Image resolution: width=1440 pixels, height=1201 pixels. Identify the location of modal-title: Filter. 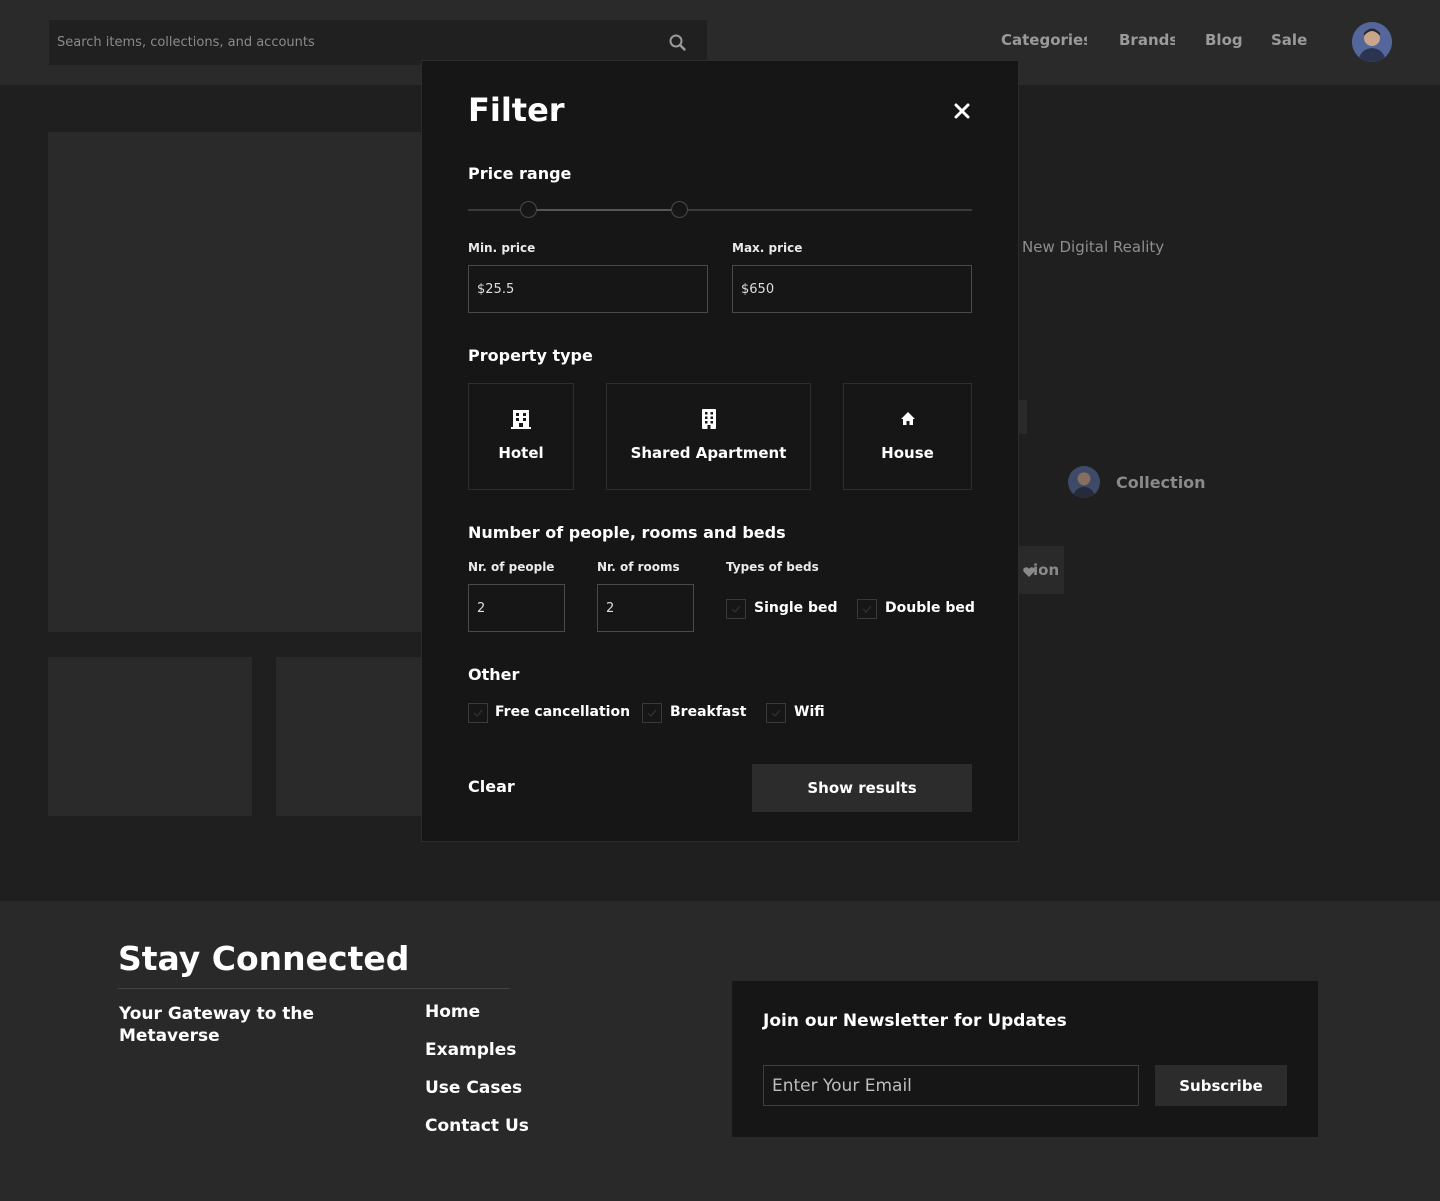
(516, 110).